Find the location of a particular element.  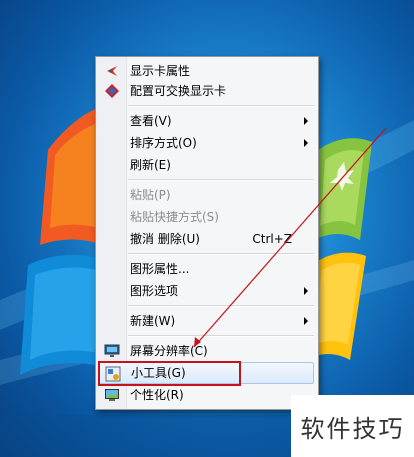

menu-item-label: 撤消 删除(U) is located at coordinates (165, 239).